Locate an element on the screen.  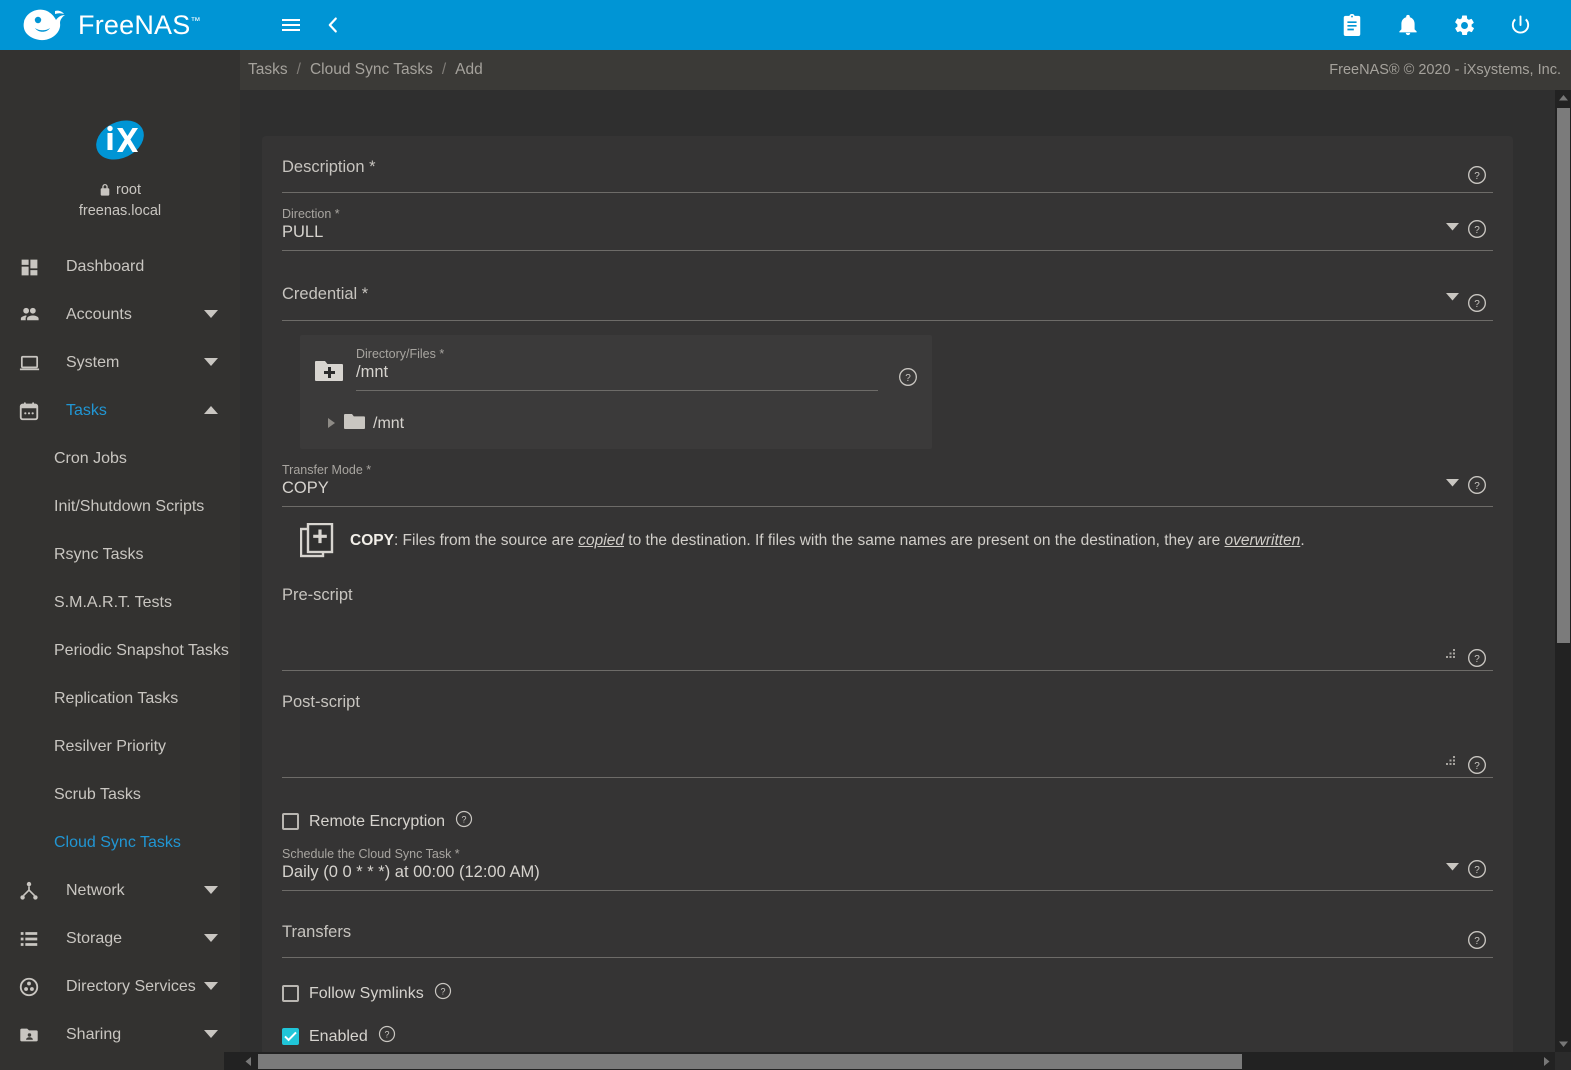
scroll-left-arrow is located at coordinates (248, 1061).